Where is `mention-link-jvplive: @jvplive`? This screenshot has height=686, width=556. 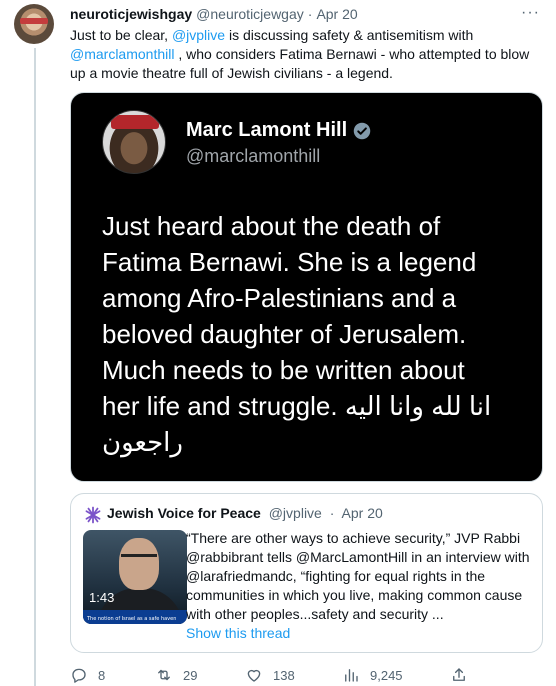
mention-link-jvplive: @jvplive is located at coordinates (198, 35).